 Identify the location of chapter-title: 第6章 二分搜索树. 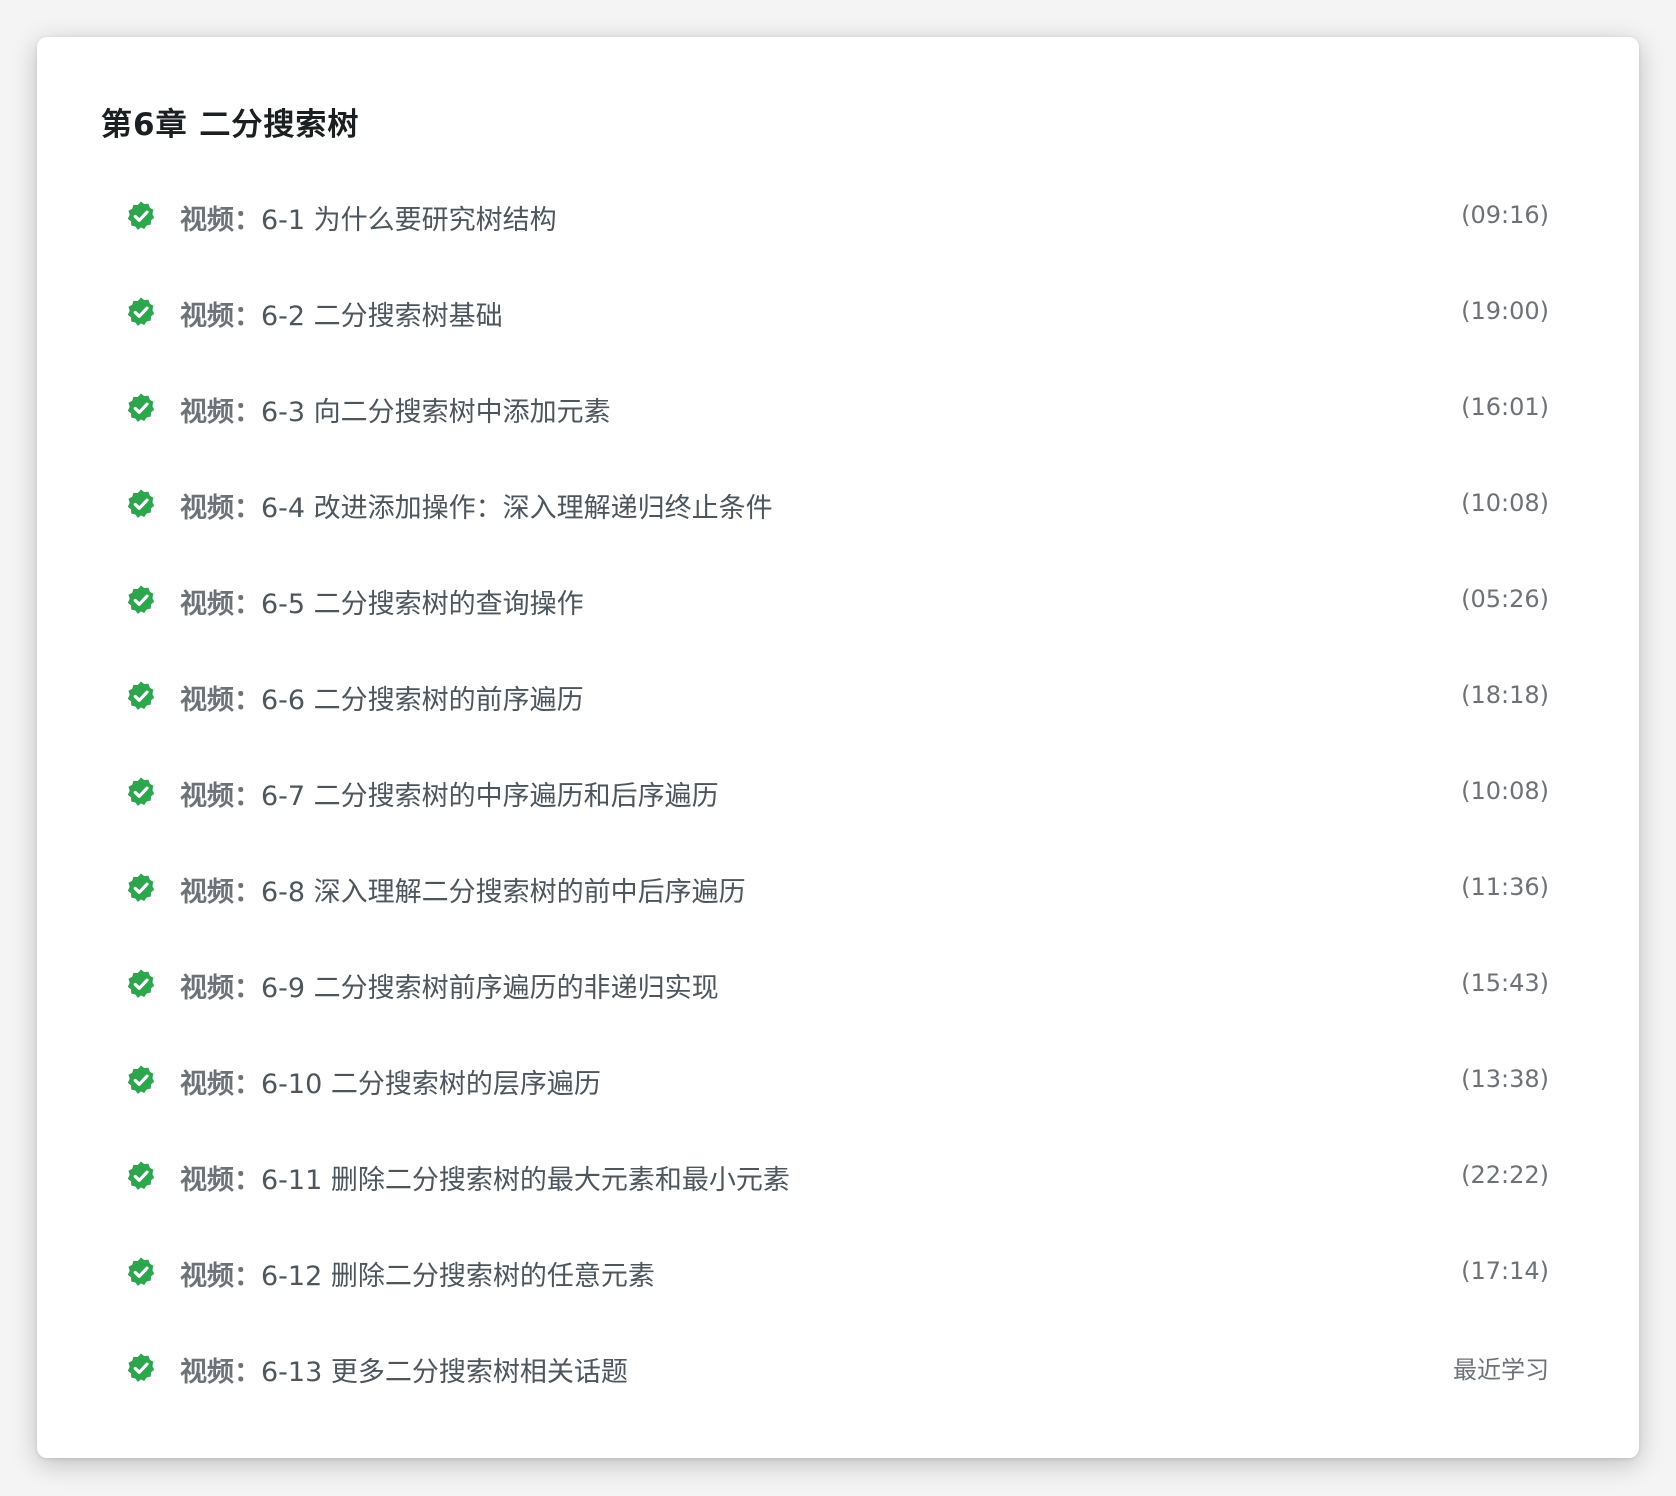
(230, 125).